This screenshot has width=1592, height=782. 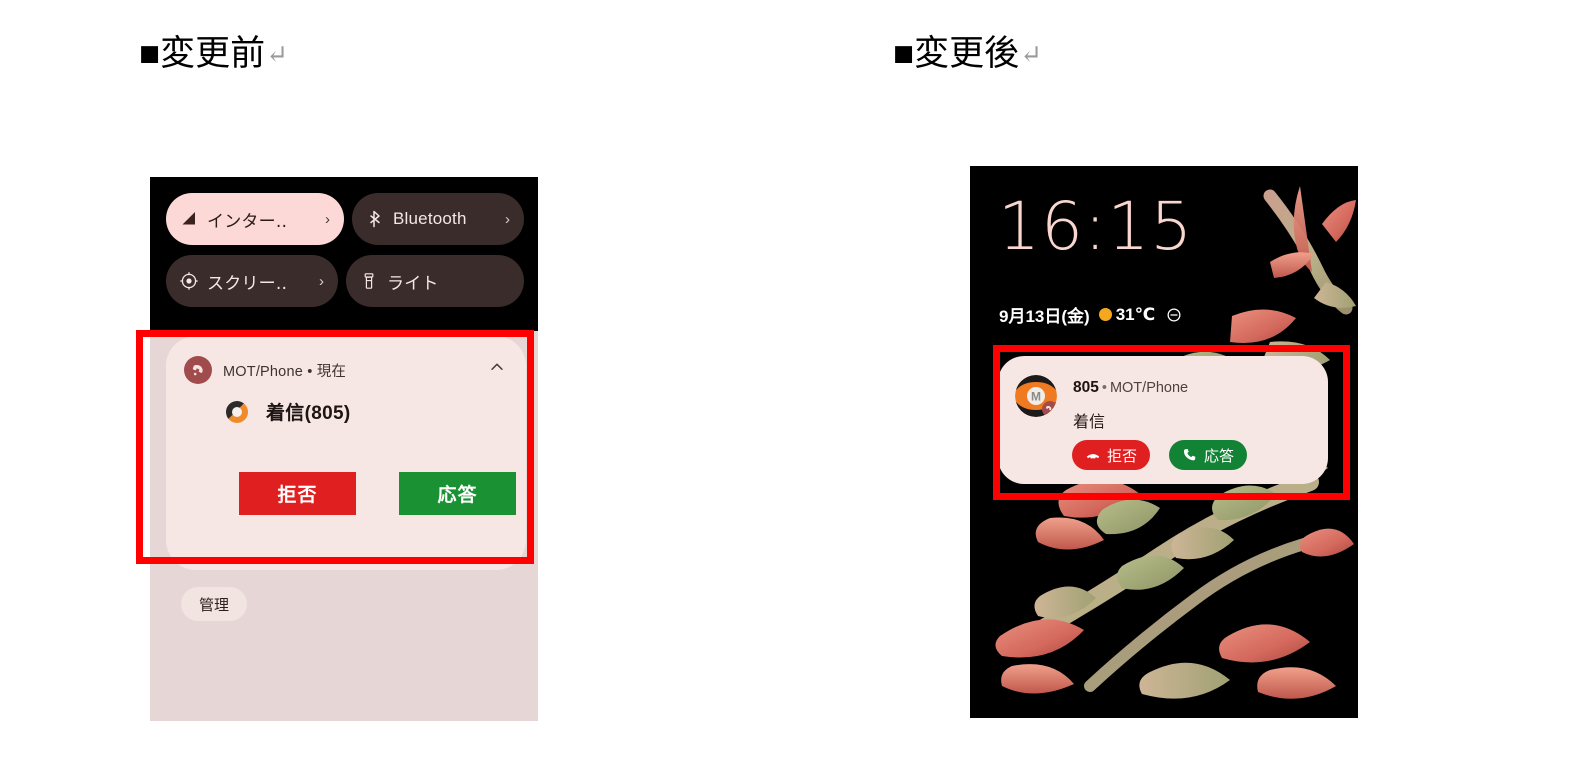 What do you see at coordinates (369, 281) in the screenshot?
I see `flashlight-icon` at bounding box center [369, 281].